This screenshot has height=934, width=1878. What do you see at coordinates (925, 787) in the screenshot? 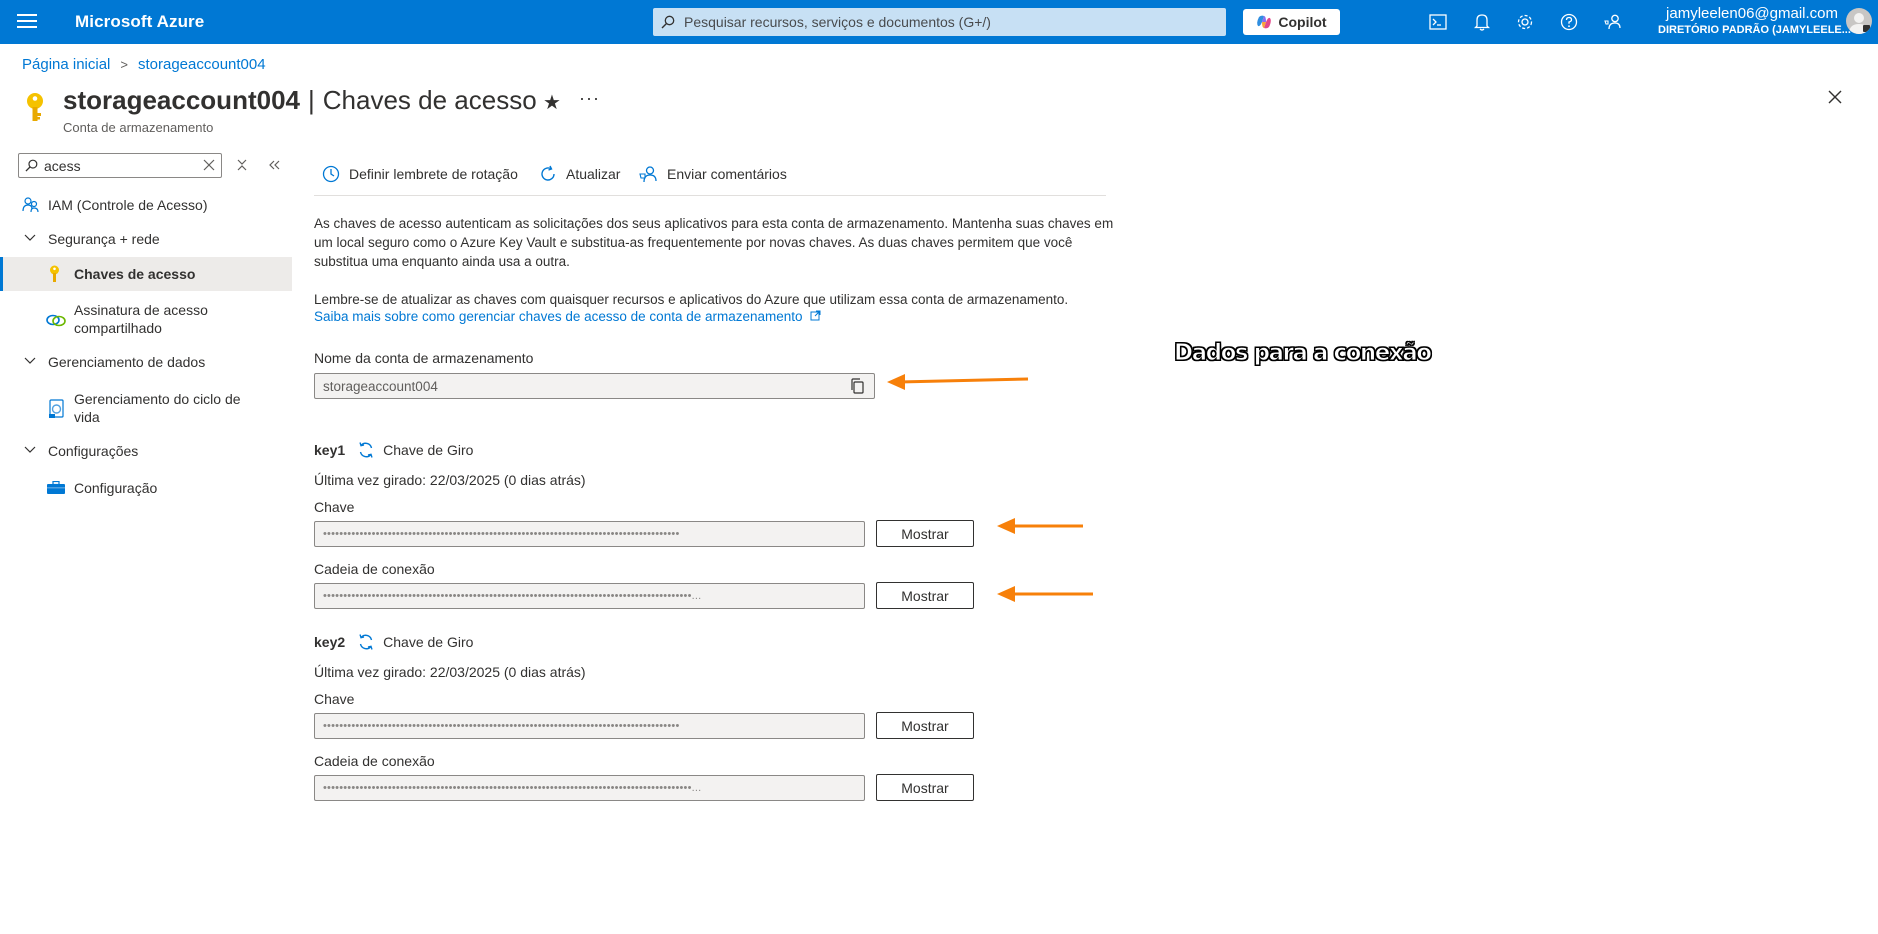
I see `key2-show-connection-button: Mostrar` at bounding box center [925, 787].